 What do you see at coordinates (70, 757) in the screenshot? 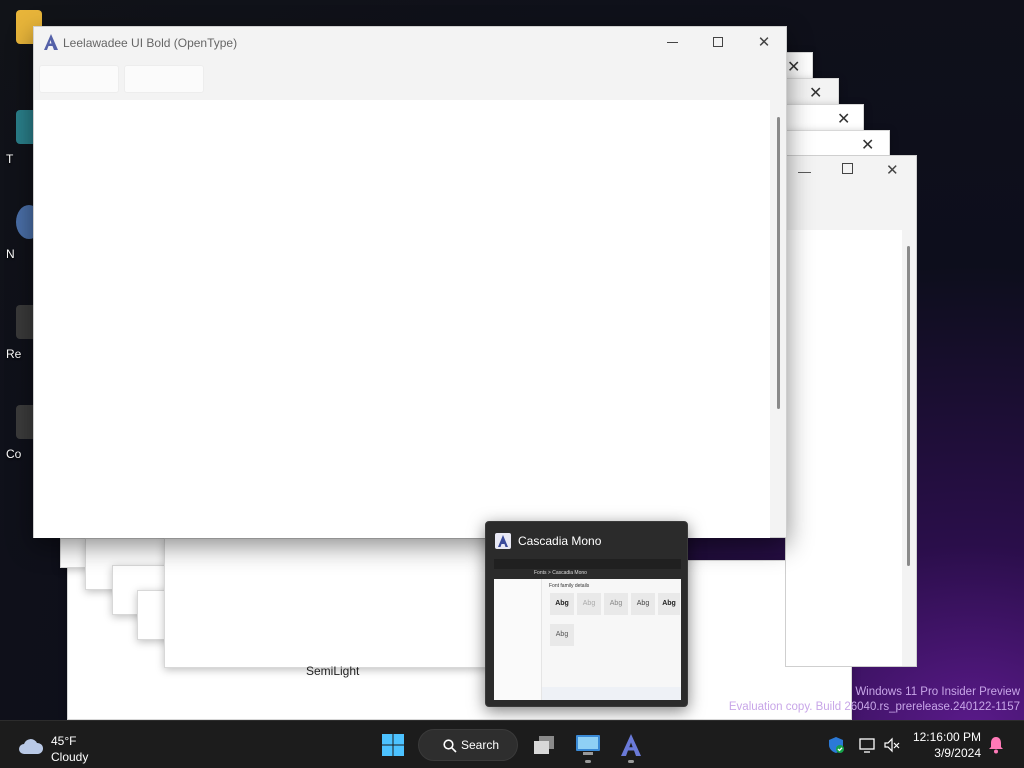
I see `weather-condition: Cloudy` at bounding box center [70, 757].